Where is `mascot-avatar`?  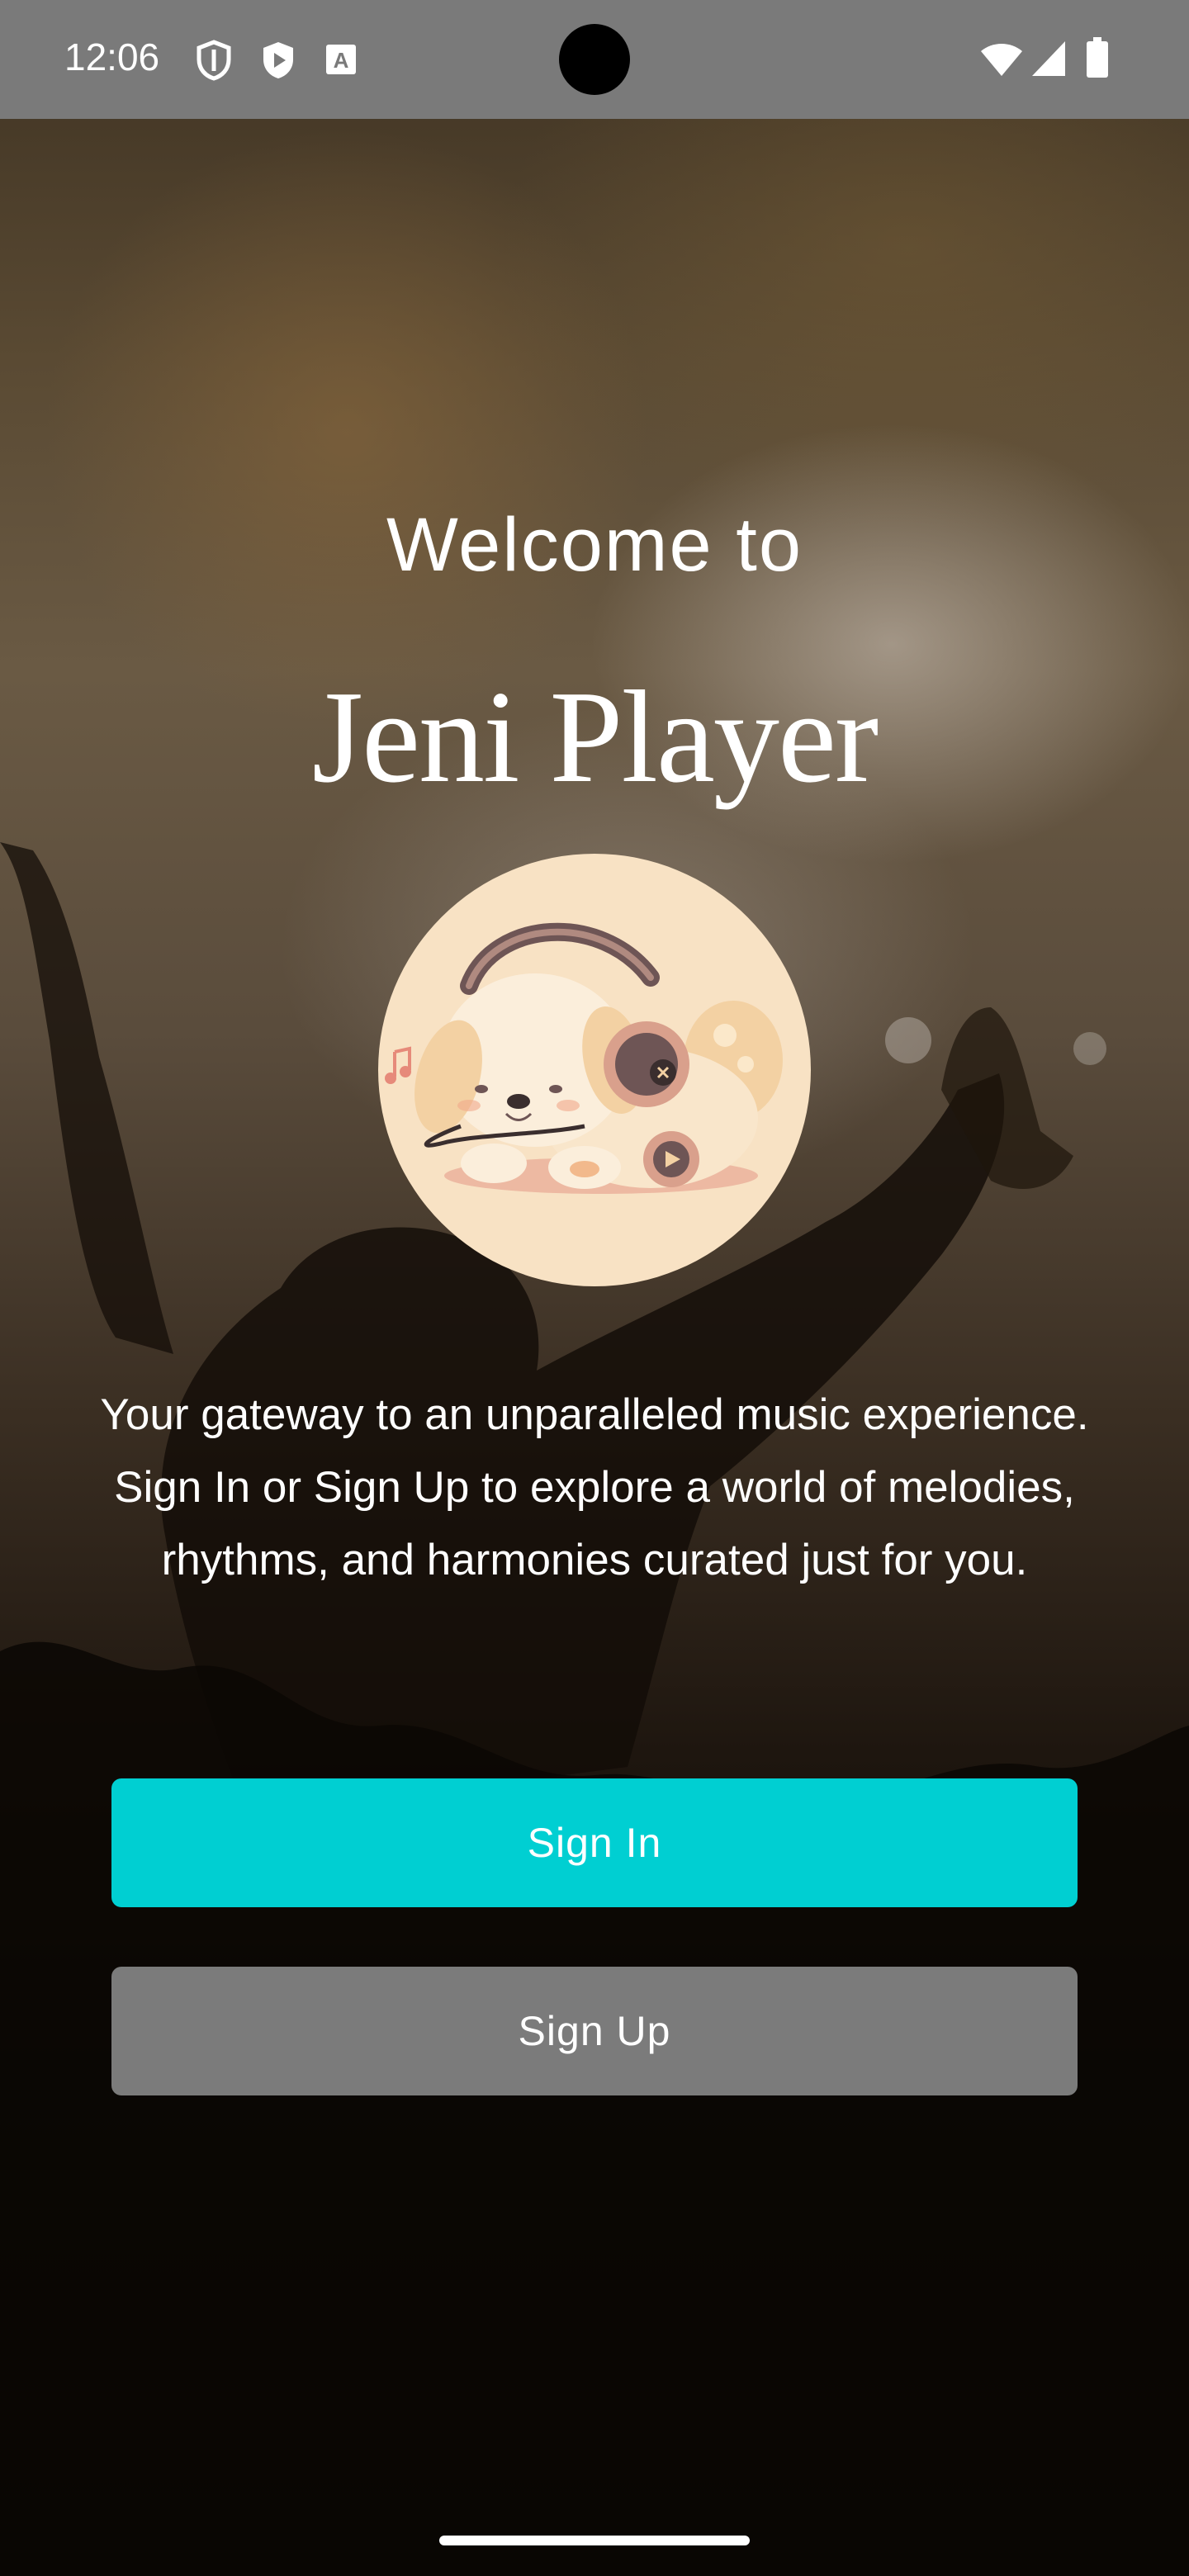
mascot-avatar is located at coordinates (594, 1070).